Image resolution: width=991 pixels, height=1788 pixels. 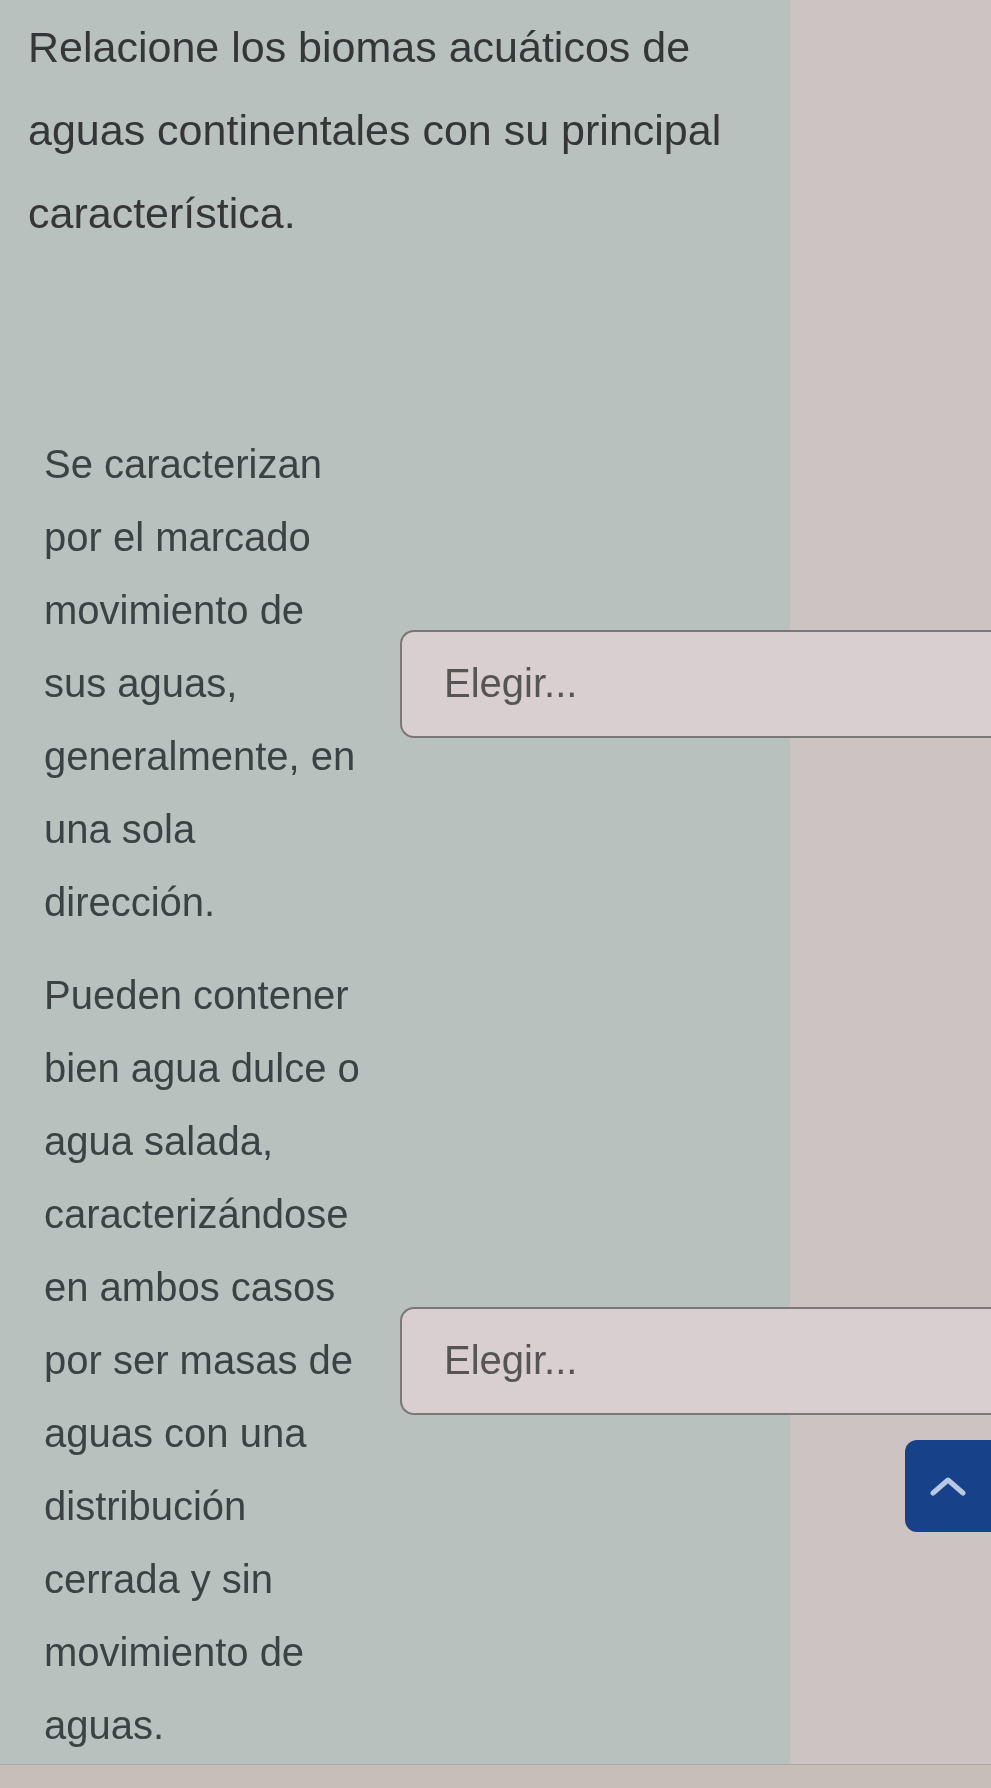 I want to click on scroll-top-button, so click(x=948, y=1486).